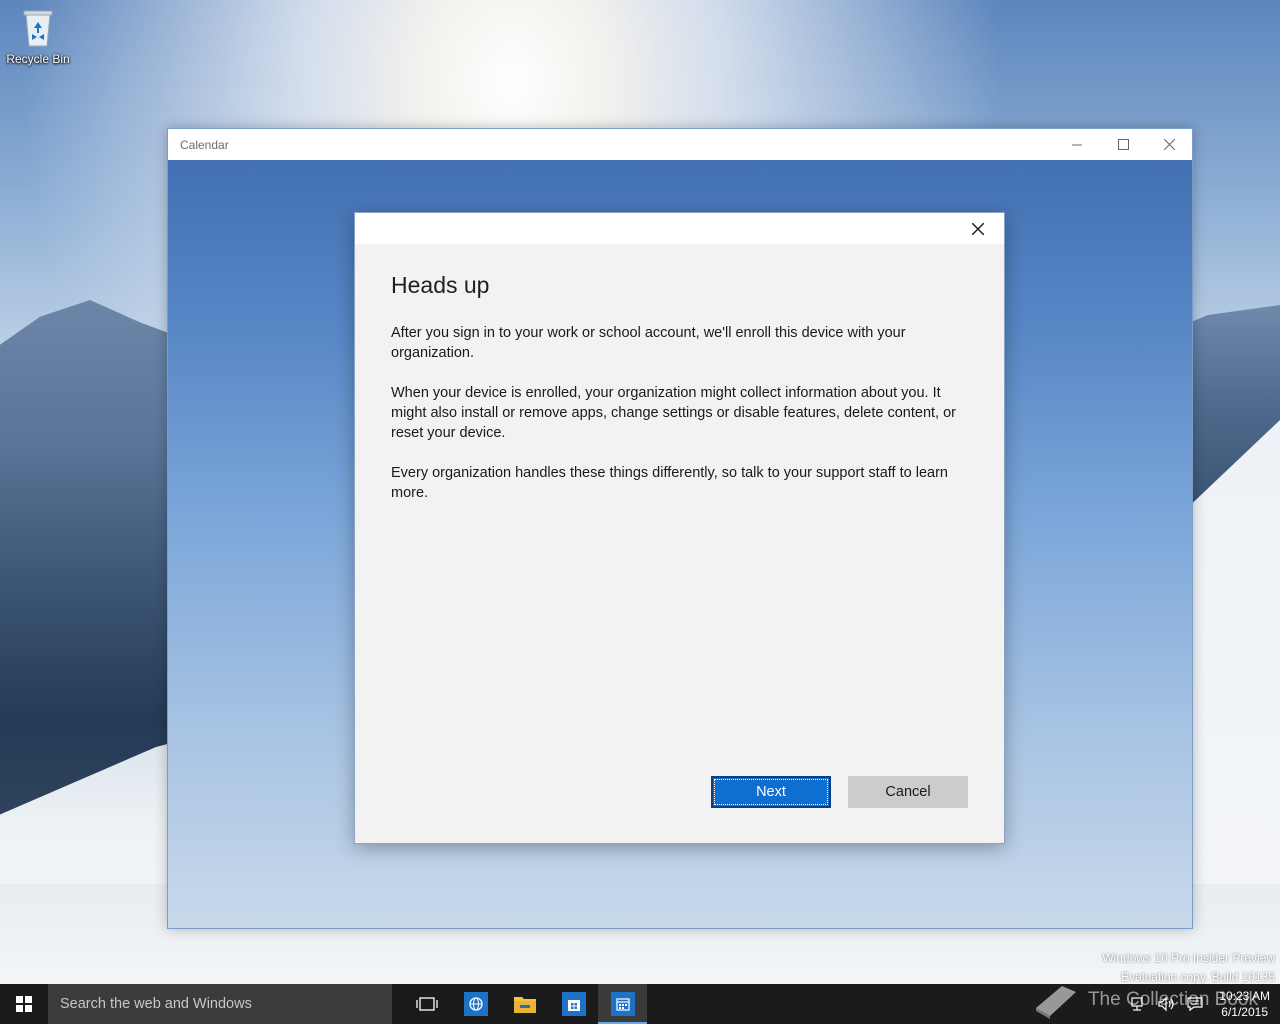 The width and height of the screenshot is (1280, 1024). What do you see at coordinates (204, 144) in the screenshot?
I see `window-title: Calendar` at bounding box center [204, 144].